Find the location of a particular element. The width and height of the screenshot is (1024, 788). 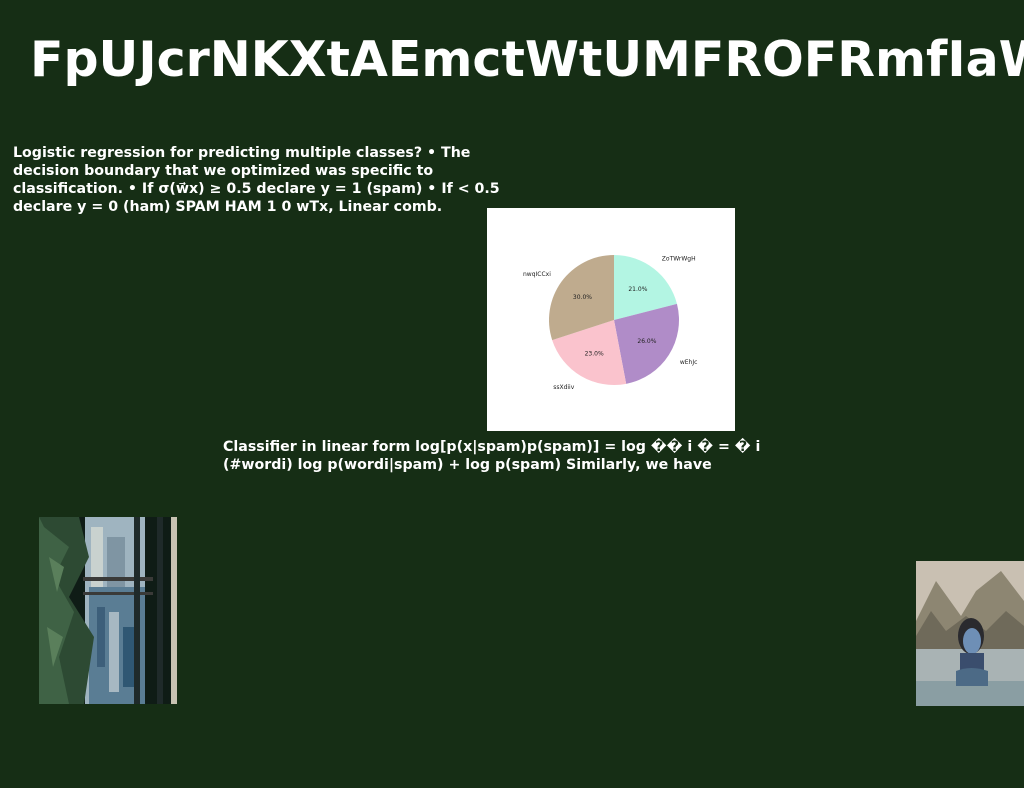

window-city-photo is located at coordinates (108, 610).